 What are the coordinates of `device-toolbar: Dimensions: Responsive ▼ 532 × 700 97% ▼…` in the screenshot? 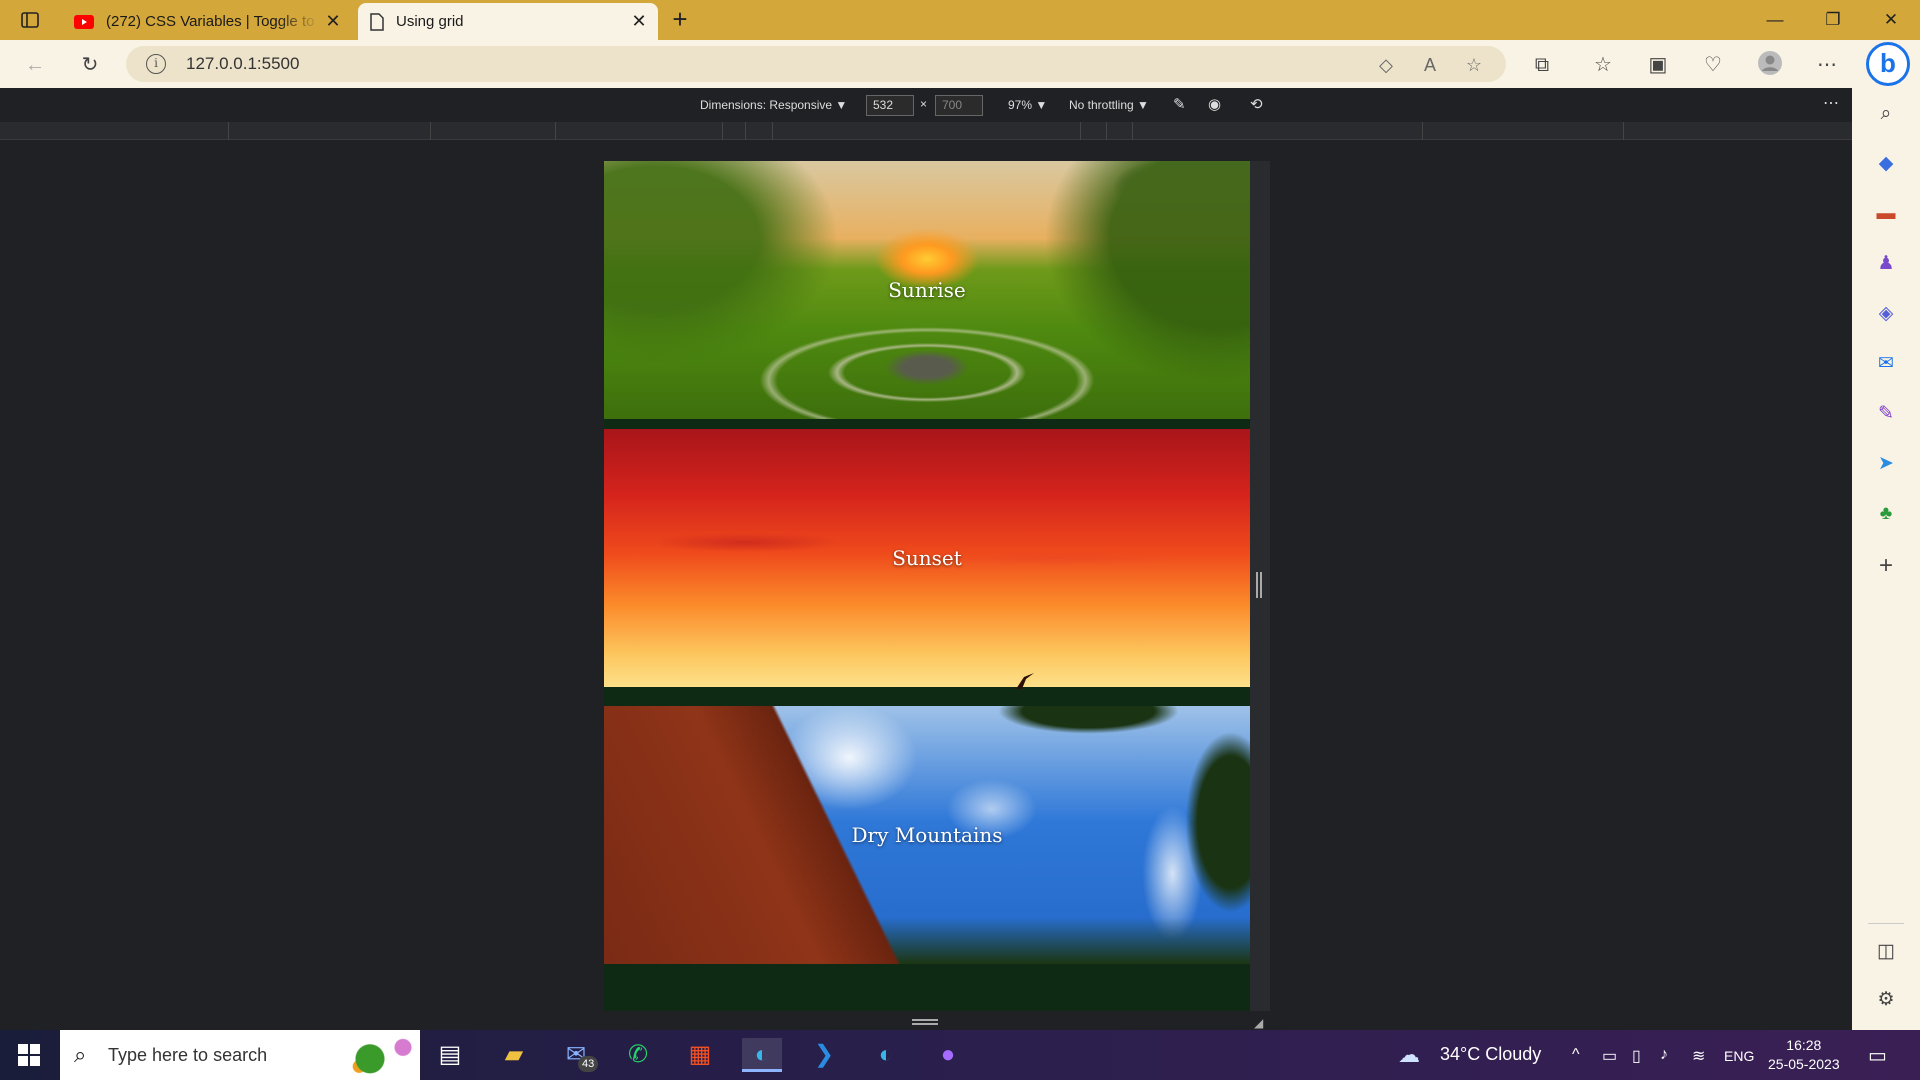 It's located at (926, 105).